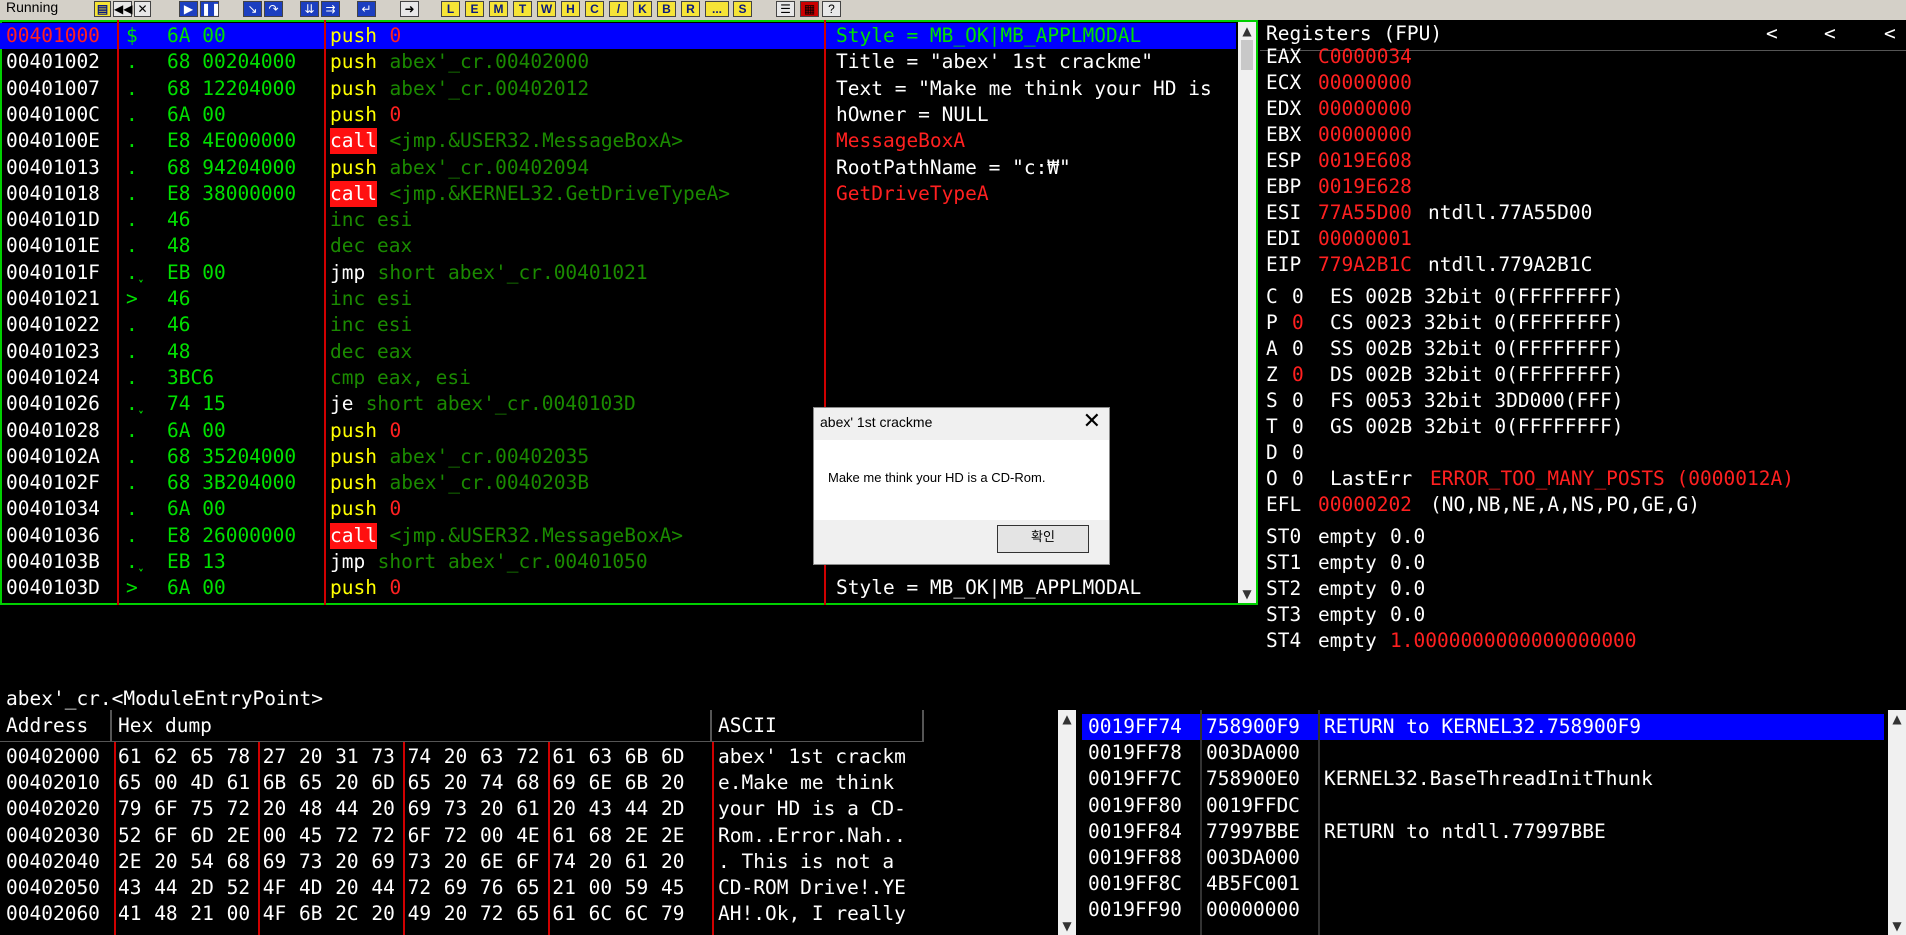 This screenshot has height=935, width=1906. What do you see at coordinates (831, 9) in the screenshot?
I see `help-icon: ?` at bounding box center [831, 9].